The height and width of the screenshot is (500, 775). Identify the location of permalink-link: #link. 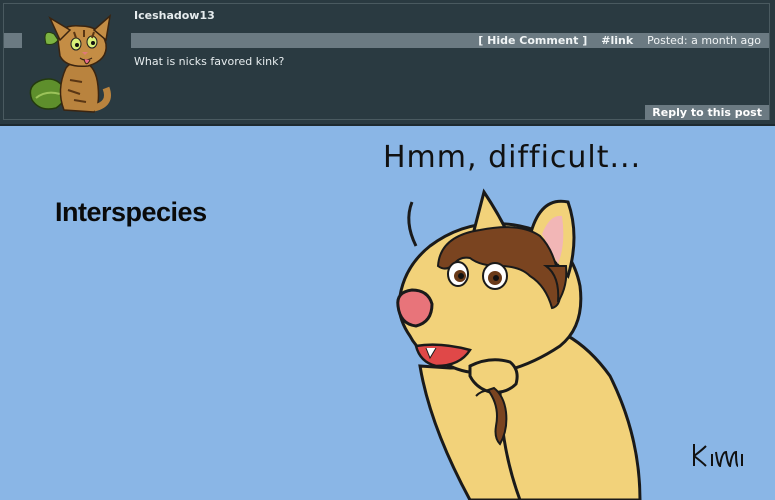
(617, 40).